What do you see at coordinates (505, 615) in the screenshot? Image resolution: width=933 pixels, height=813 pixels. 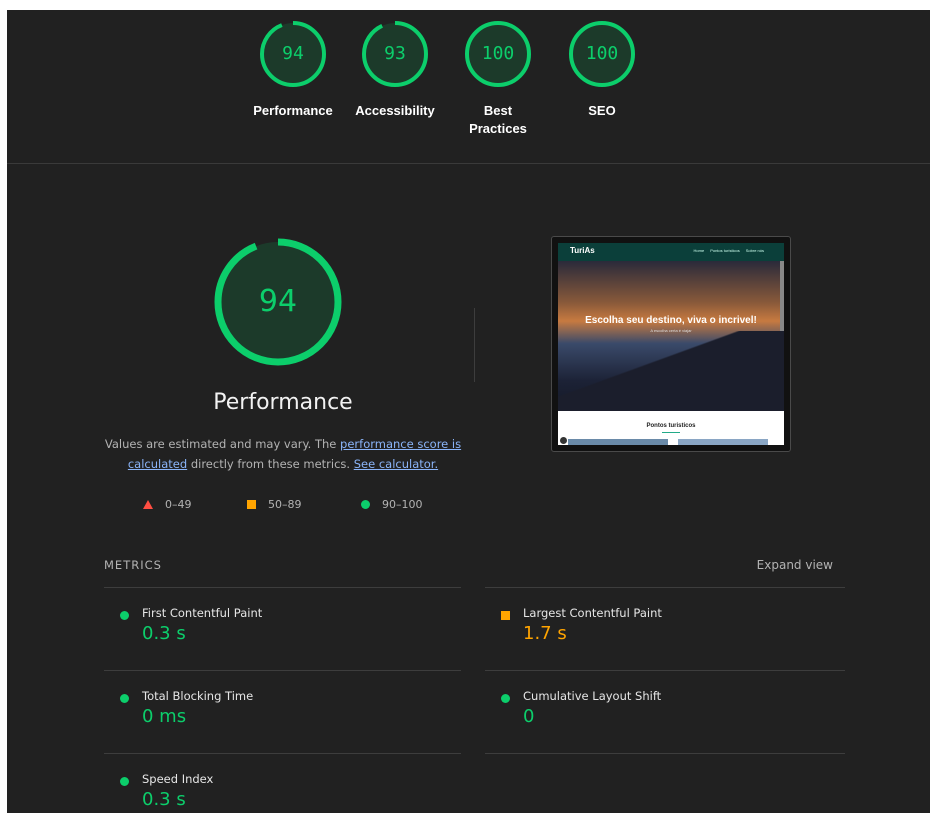 I see `average-square-icon` at bounding box center [505, 615].